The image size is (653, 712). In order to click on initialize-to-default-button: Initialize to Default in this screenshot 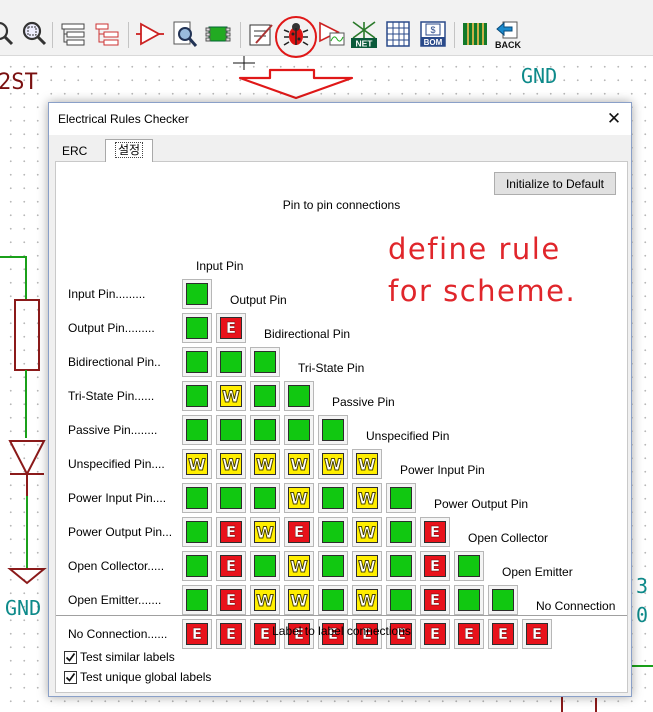, I will do `click(555, 183)`.